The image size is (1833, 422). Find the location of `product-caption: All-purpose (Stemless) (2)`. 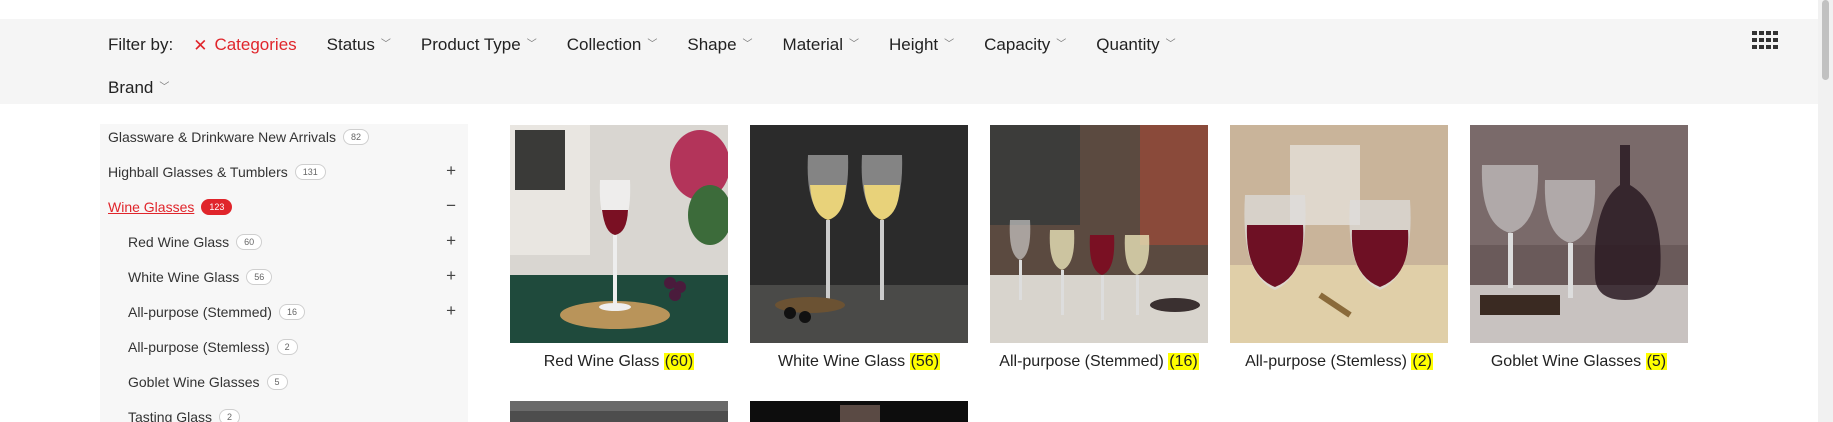

product-caption: All-purpose (Stemless) (2) is located at coordinates (1339, 362).